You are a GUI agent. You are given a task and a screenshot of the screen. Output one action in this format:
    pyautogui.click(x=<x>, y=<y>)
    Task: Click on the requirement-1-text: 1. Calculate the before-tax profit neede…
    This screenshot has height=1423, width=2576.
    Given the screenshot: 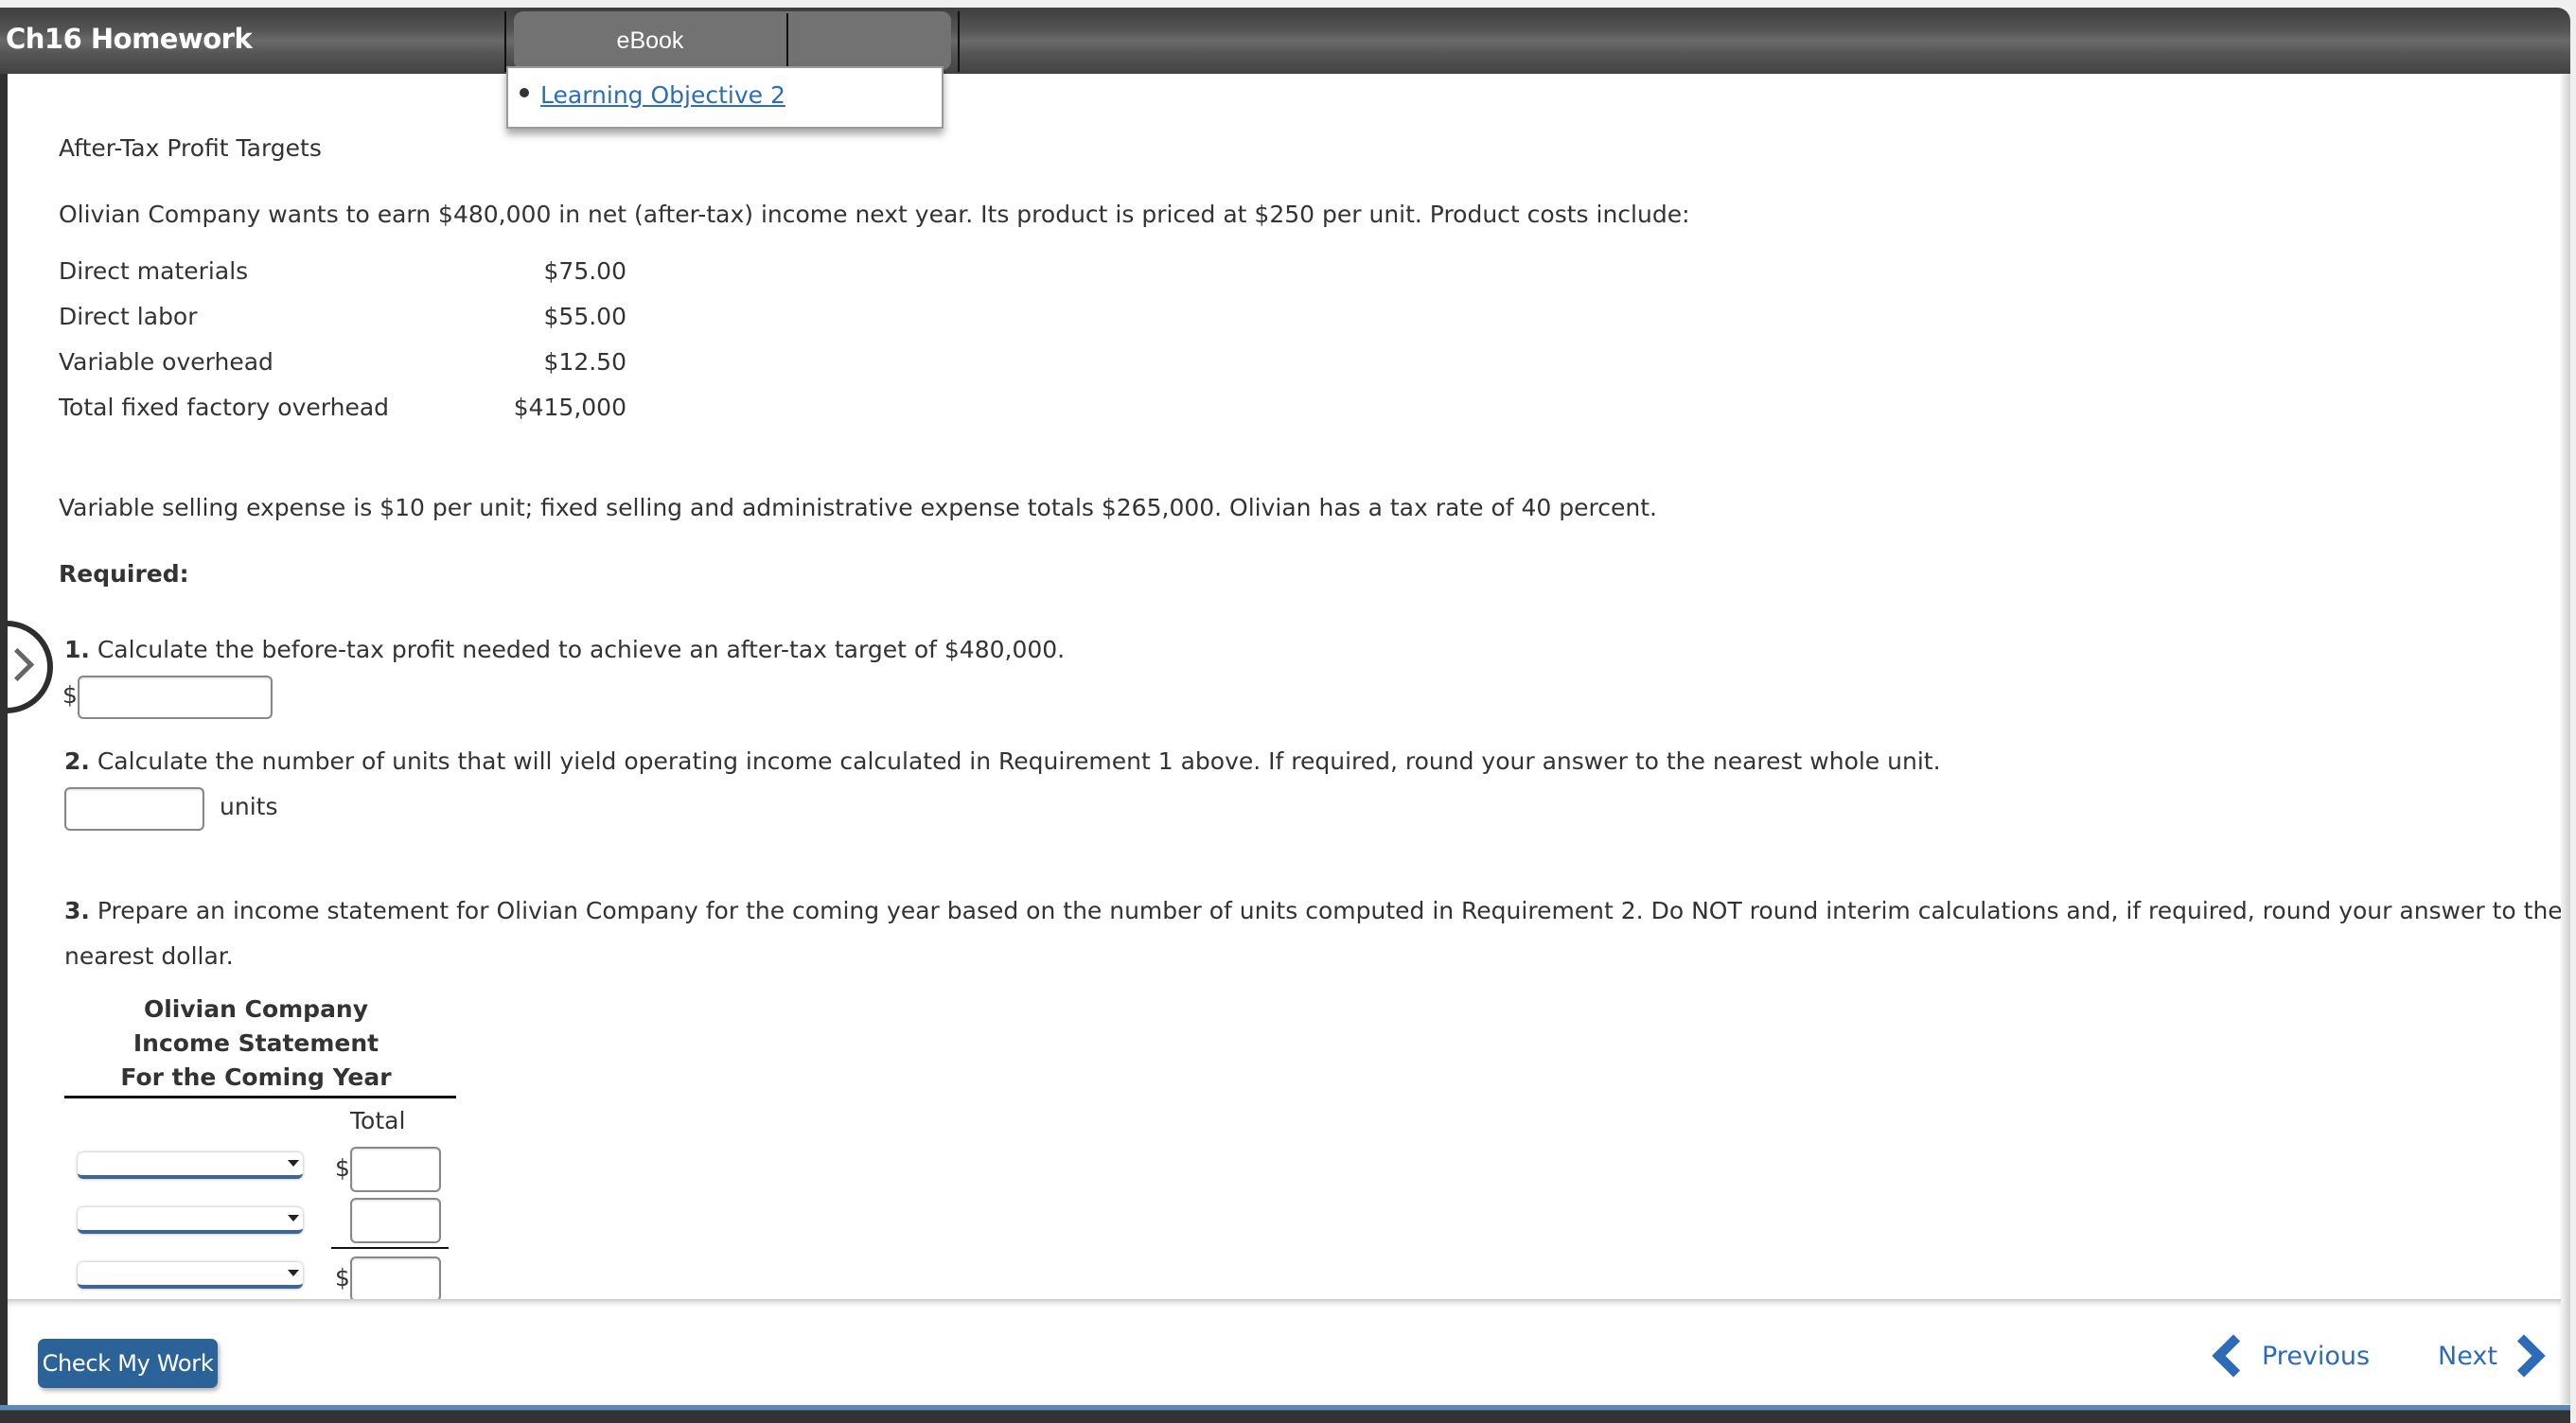 What is the action you would take?
    pyautogui.click(x=564, y=649)
    